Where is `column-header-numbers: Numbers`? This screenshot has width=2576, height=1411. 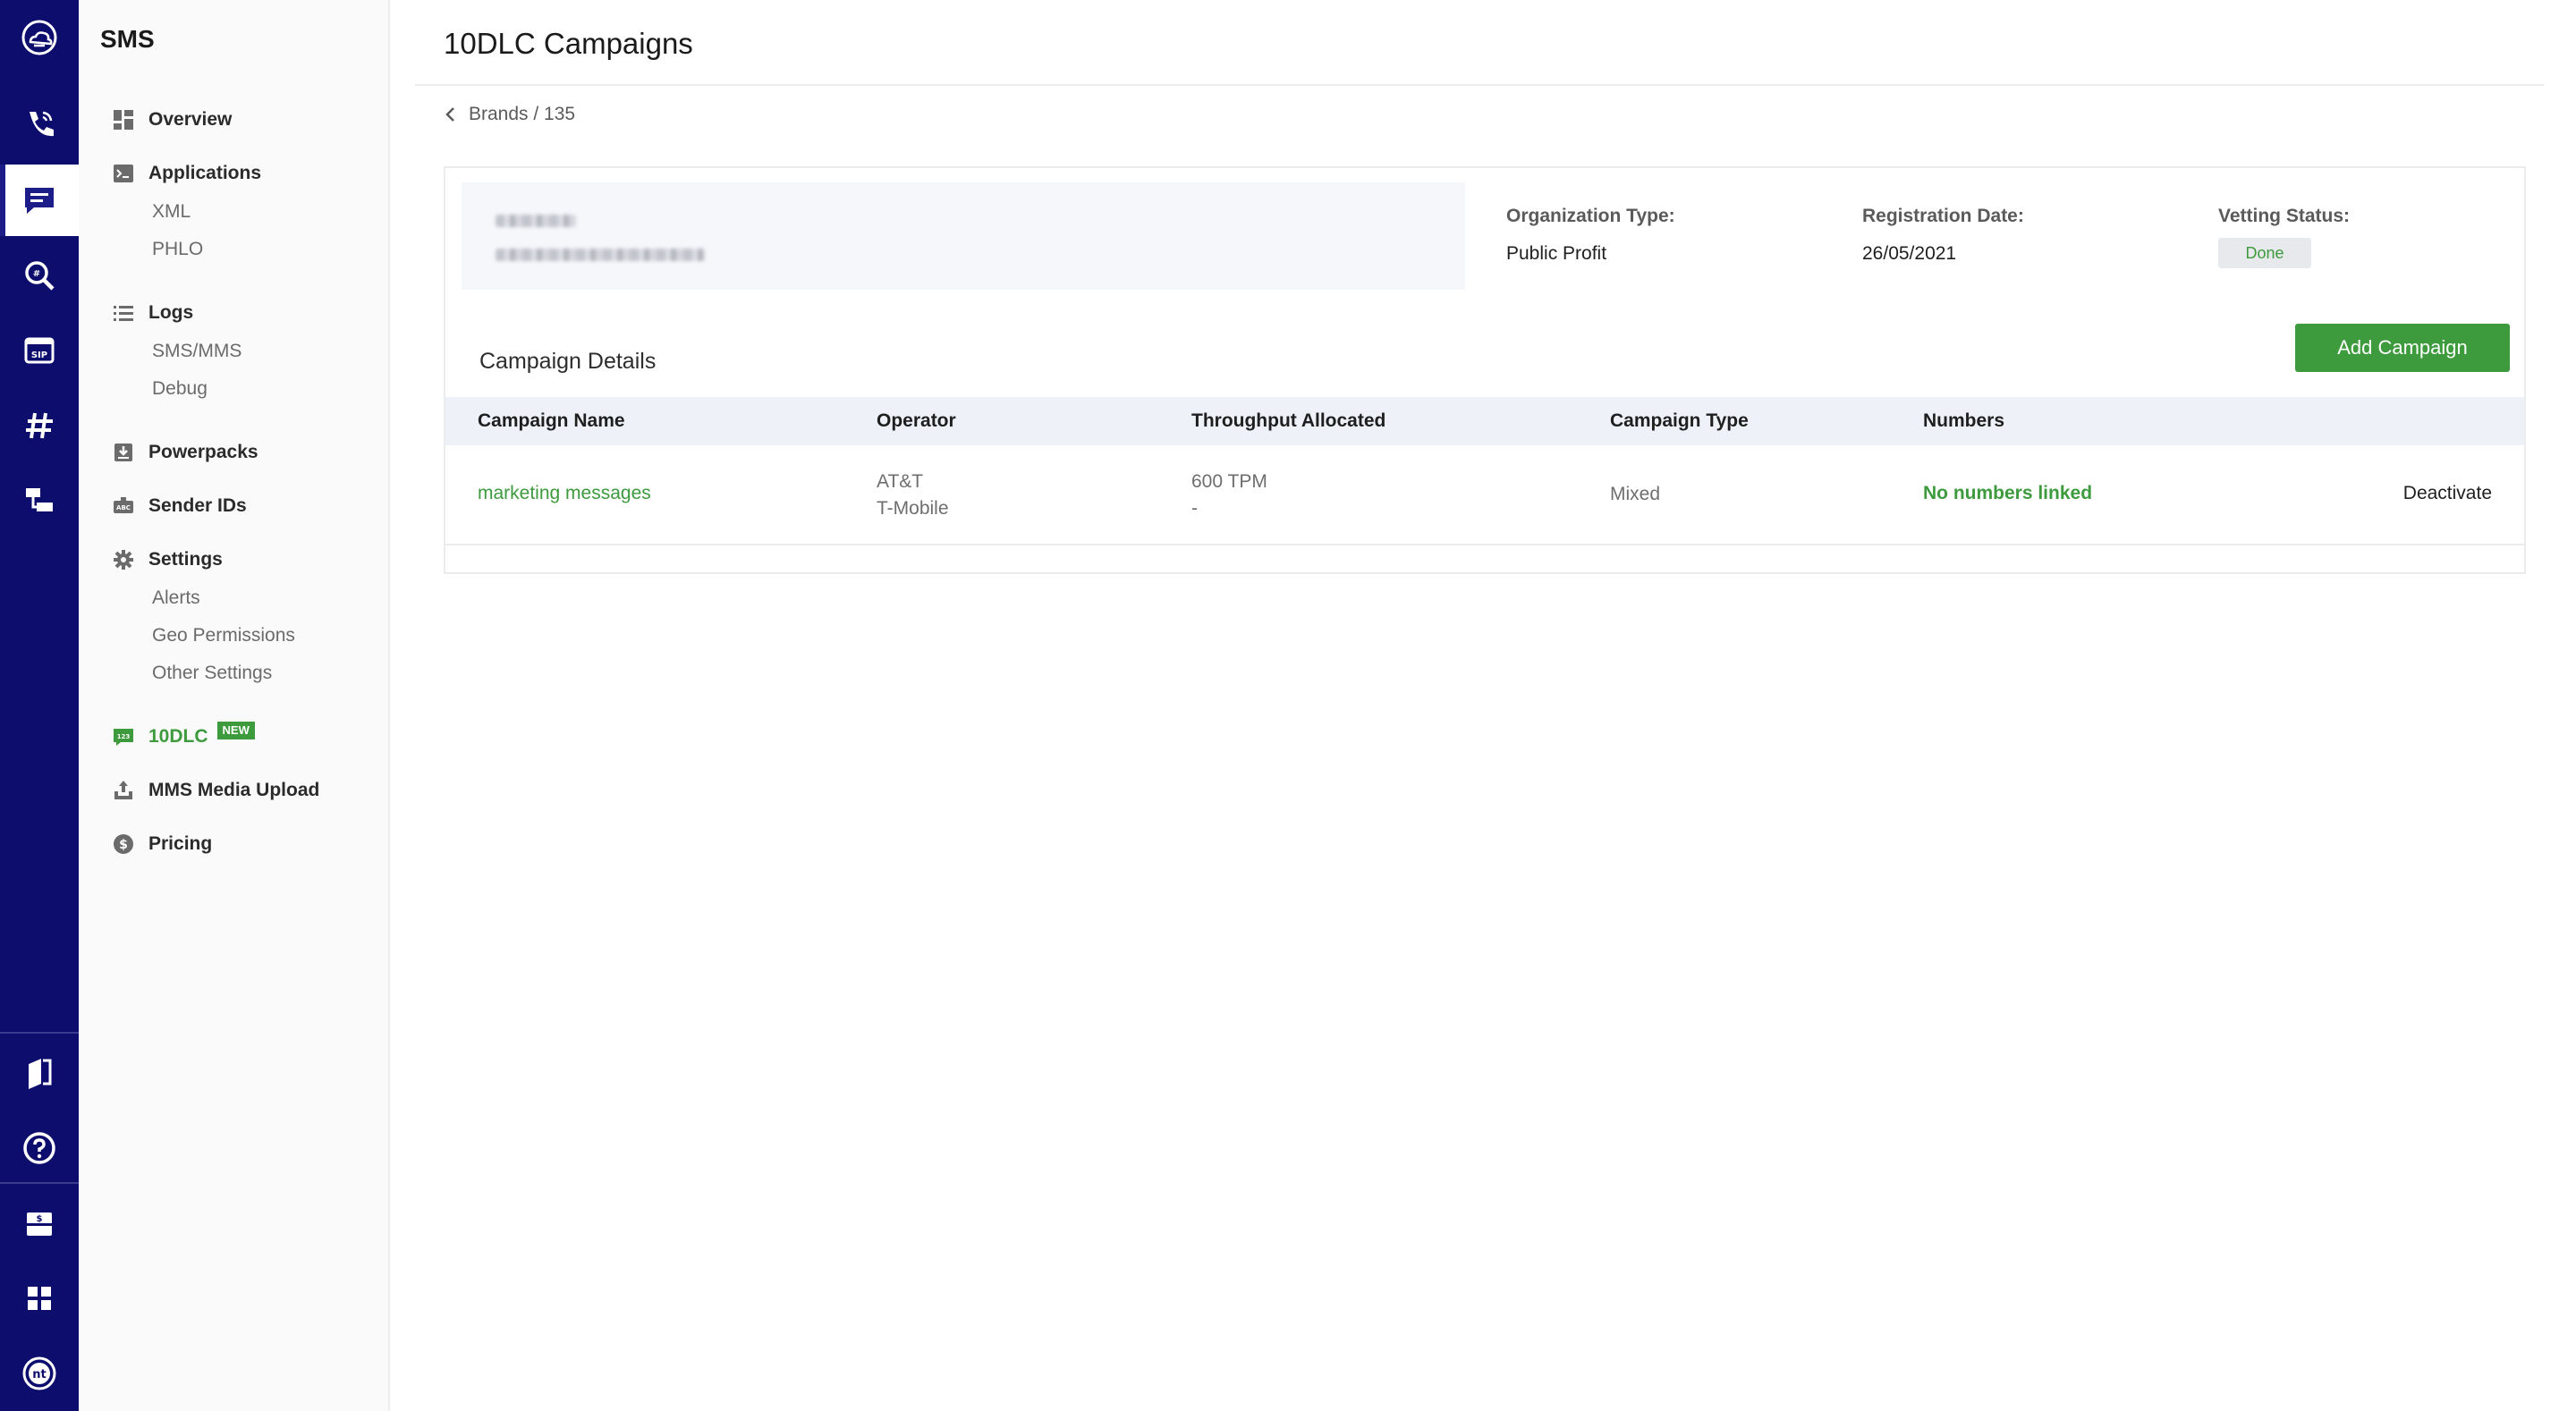
column-header-numbers: Numbers is located at coordinates (1963, 421).